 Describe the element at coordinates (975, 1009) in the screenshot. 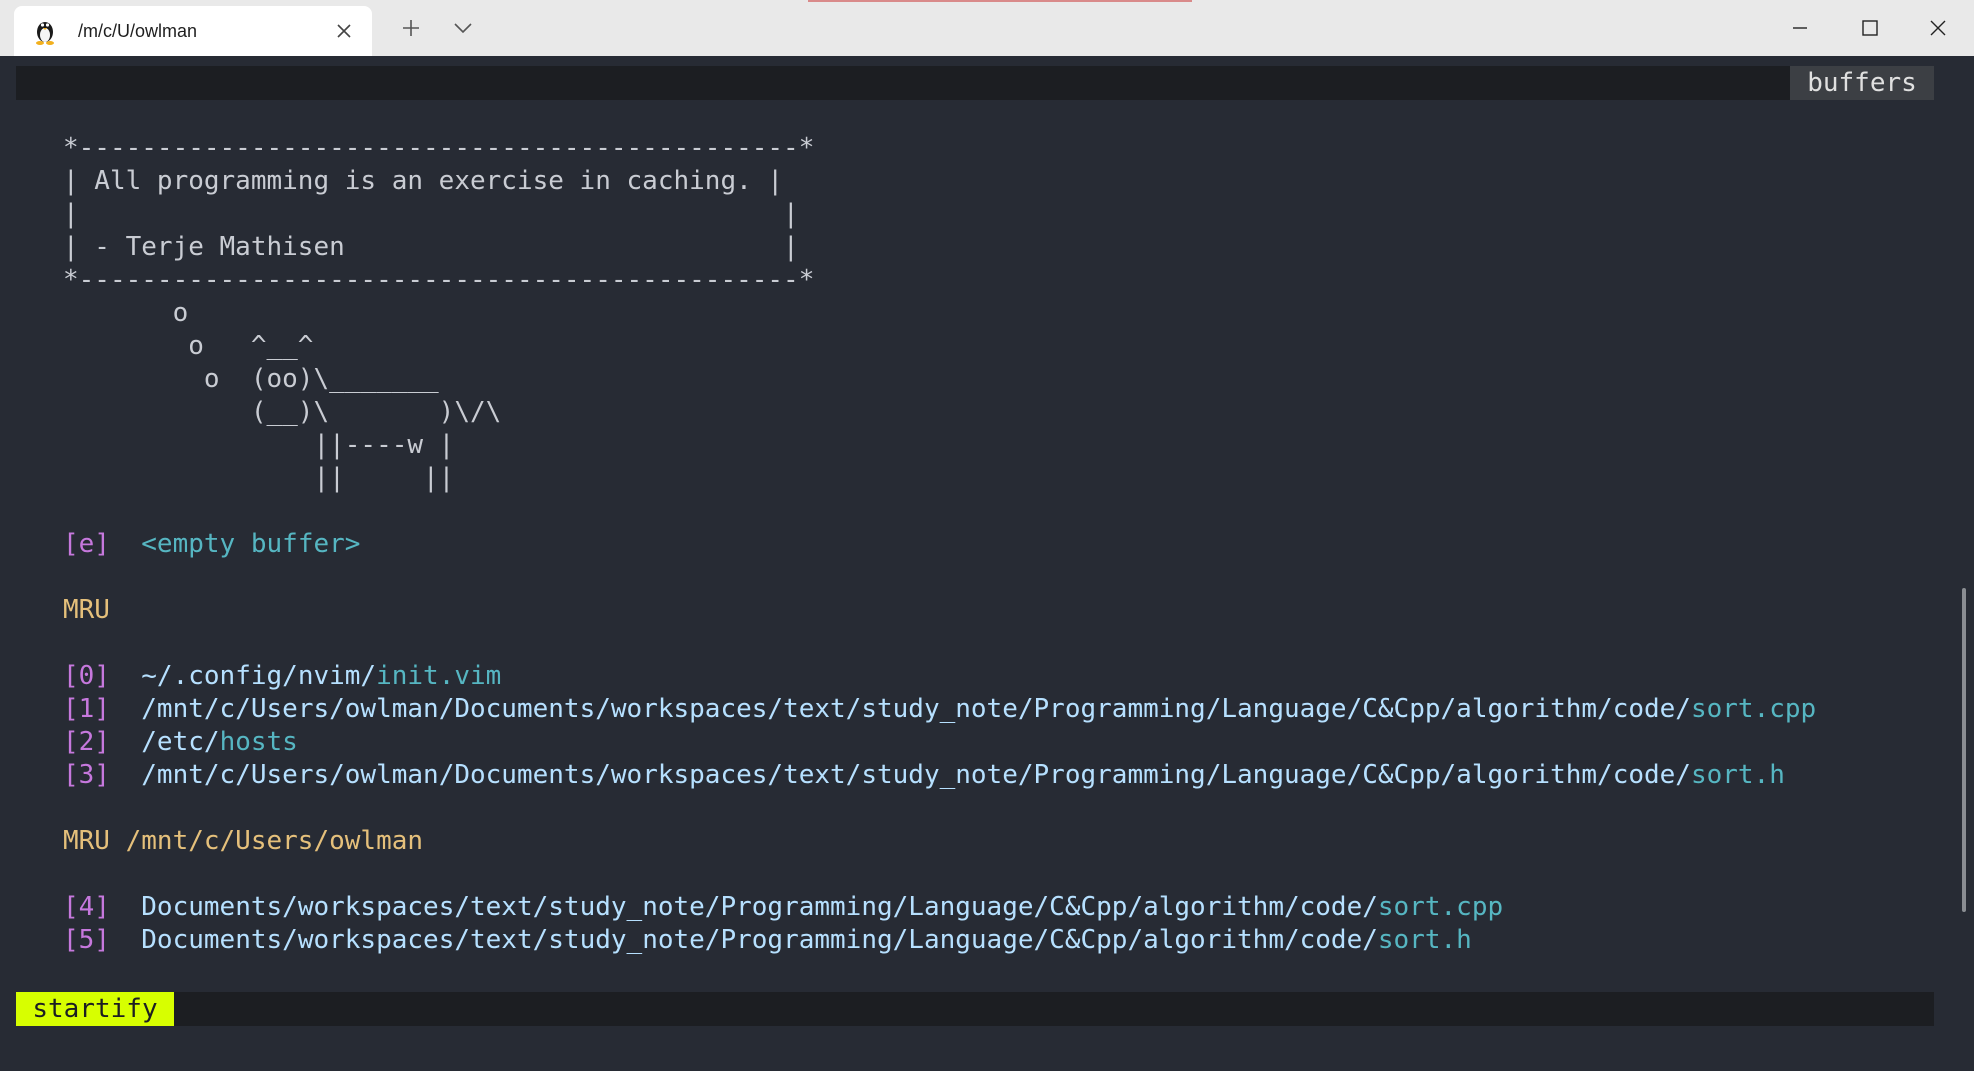

I see `statusline: startify` at that location.